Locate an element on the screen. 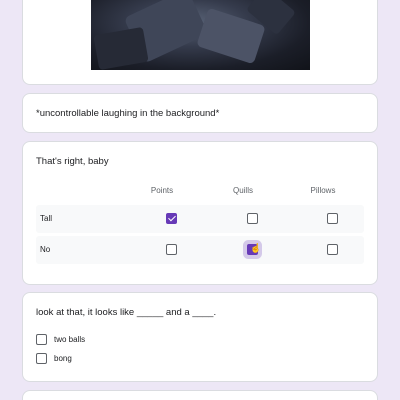 The height and width of the screenshot is (400, 400). option-label: two balls is located at coordinates (70, 339).